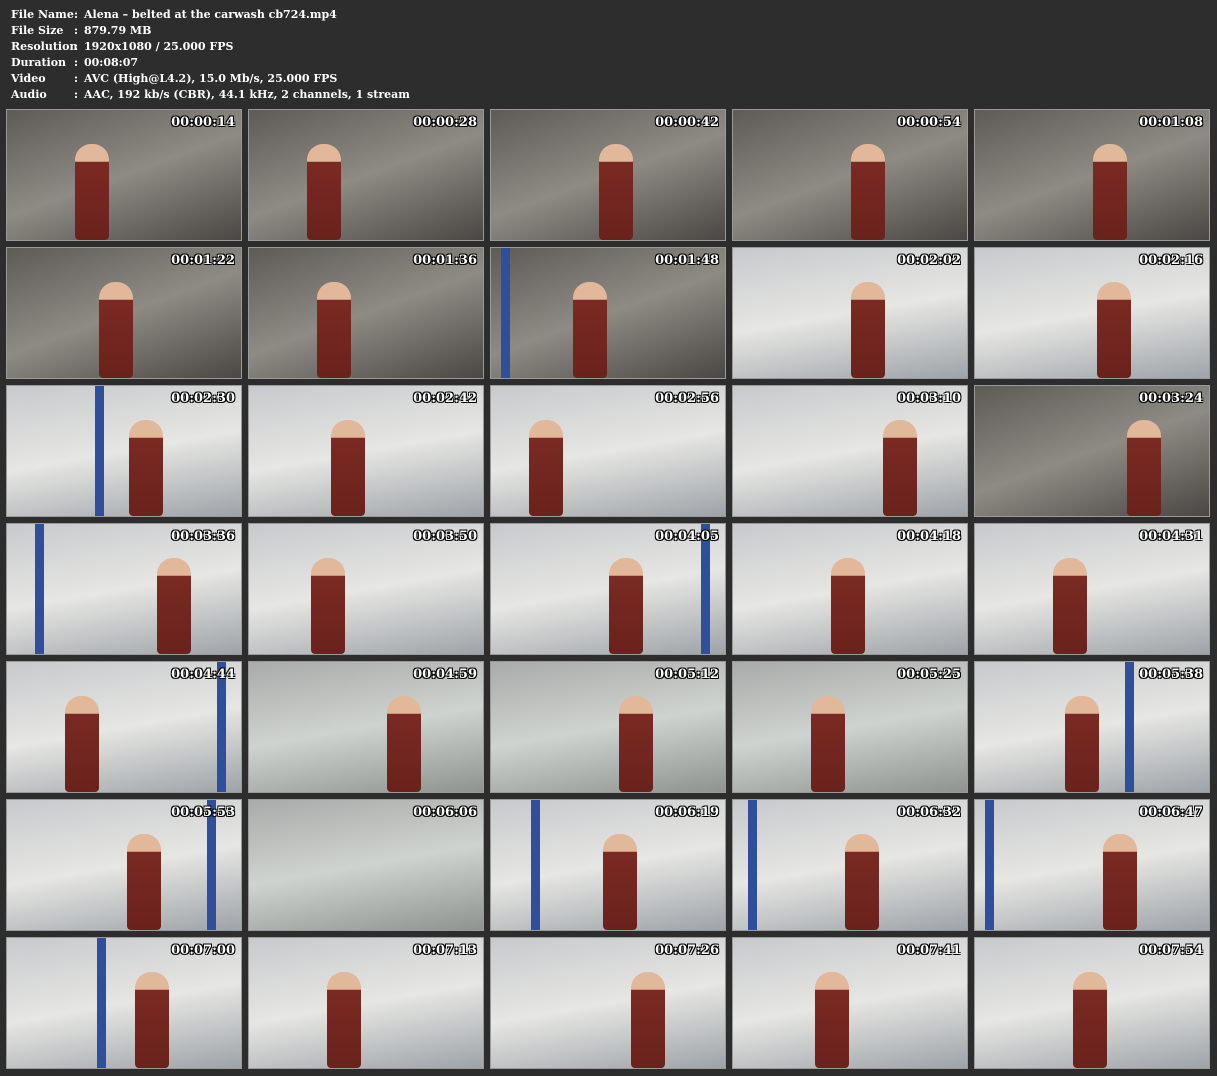 The image size is (1217, 1076). What do you see at coordinates (203, 398) in the screenshot?
I see `thumbnail-timestamp: 00:02:30` at bounding box center [203, 398].